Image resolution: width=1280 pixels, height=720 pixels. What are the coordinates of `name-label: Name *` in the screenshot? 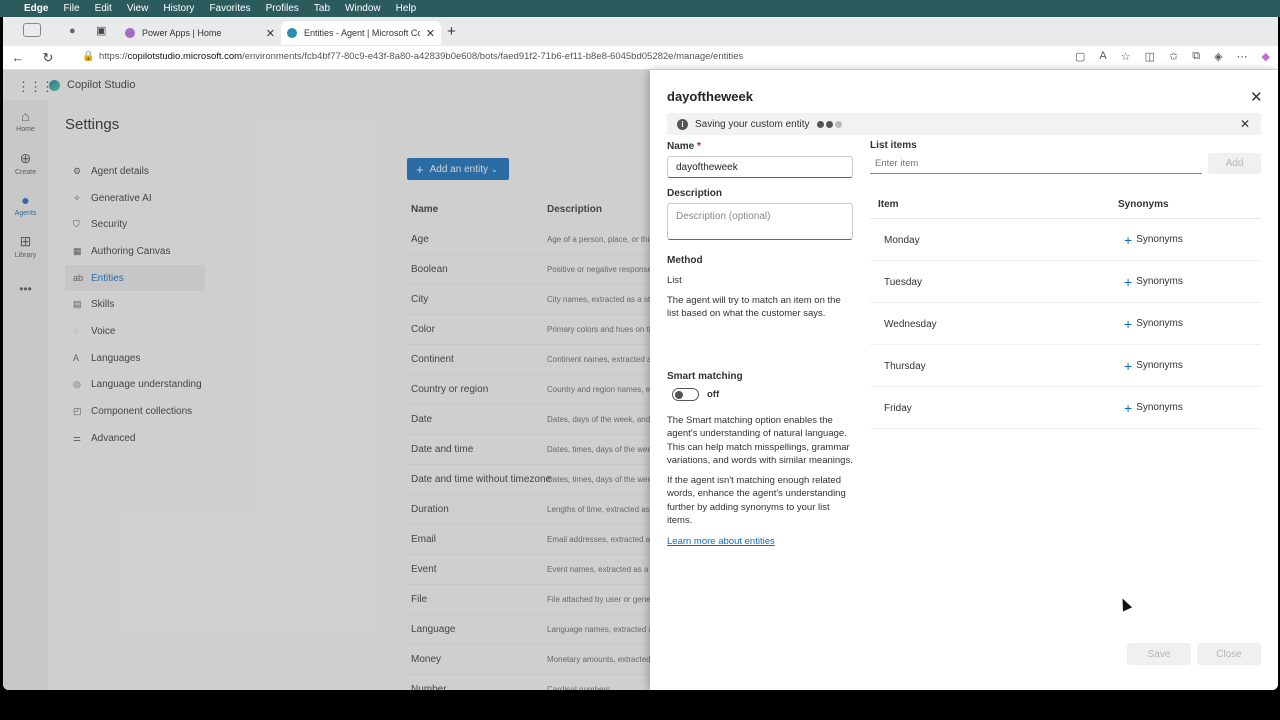 It's located at (684, 146).